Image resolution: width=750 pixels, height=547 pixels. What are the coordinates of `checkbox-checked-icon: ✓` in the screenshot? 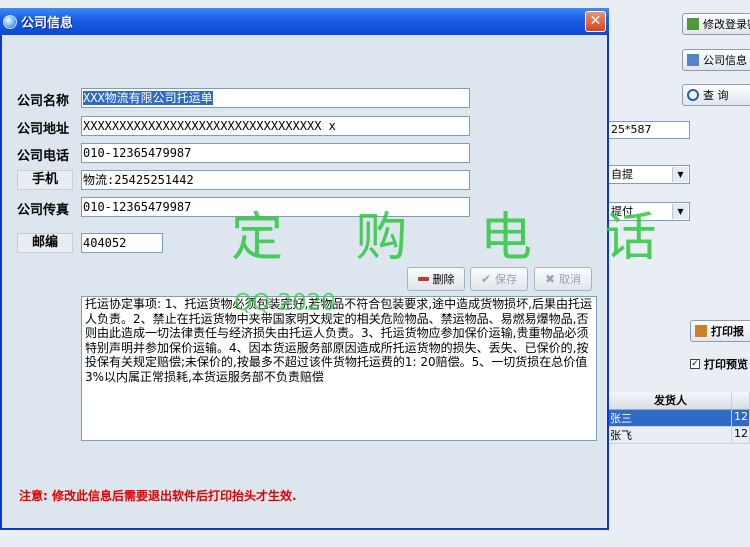 It's located at (695, 364).